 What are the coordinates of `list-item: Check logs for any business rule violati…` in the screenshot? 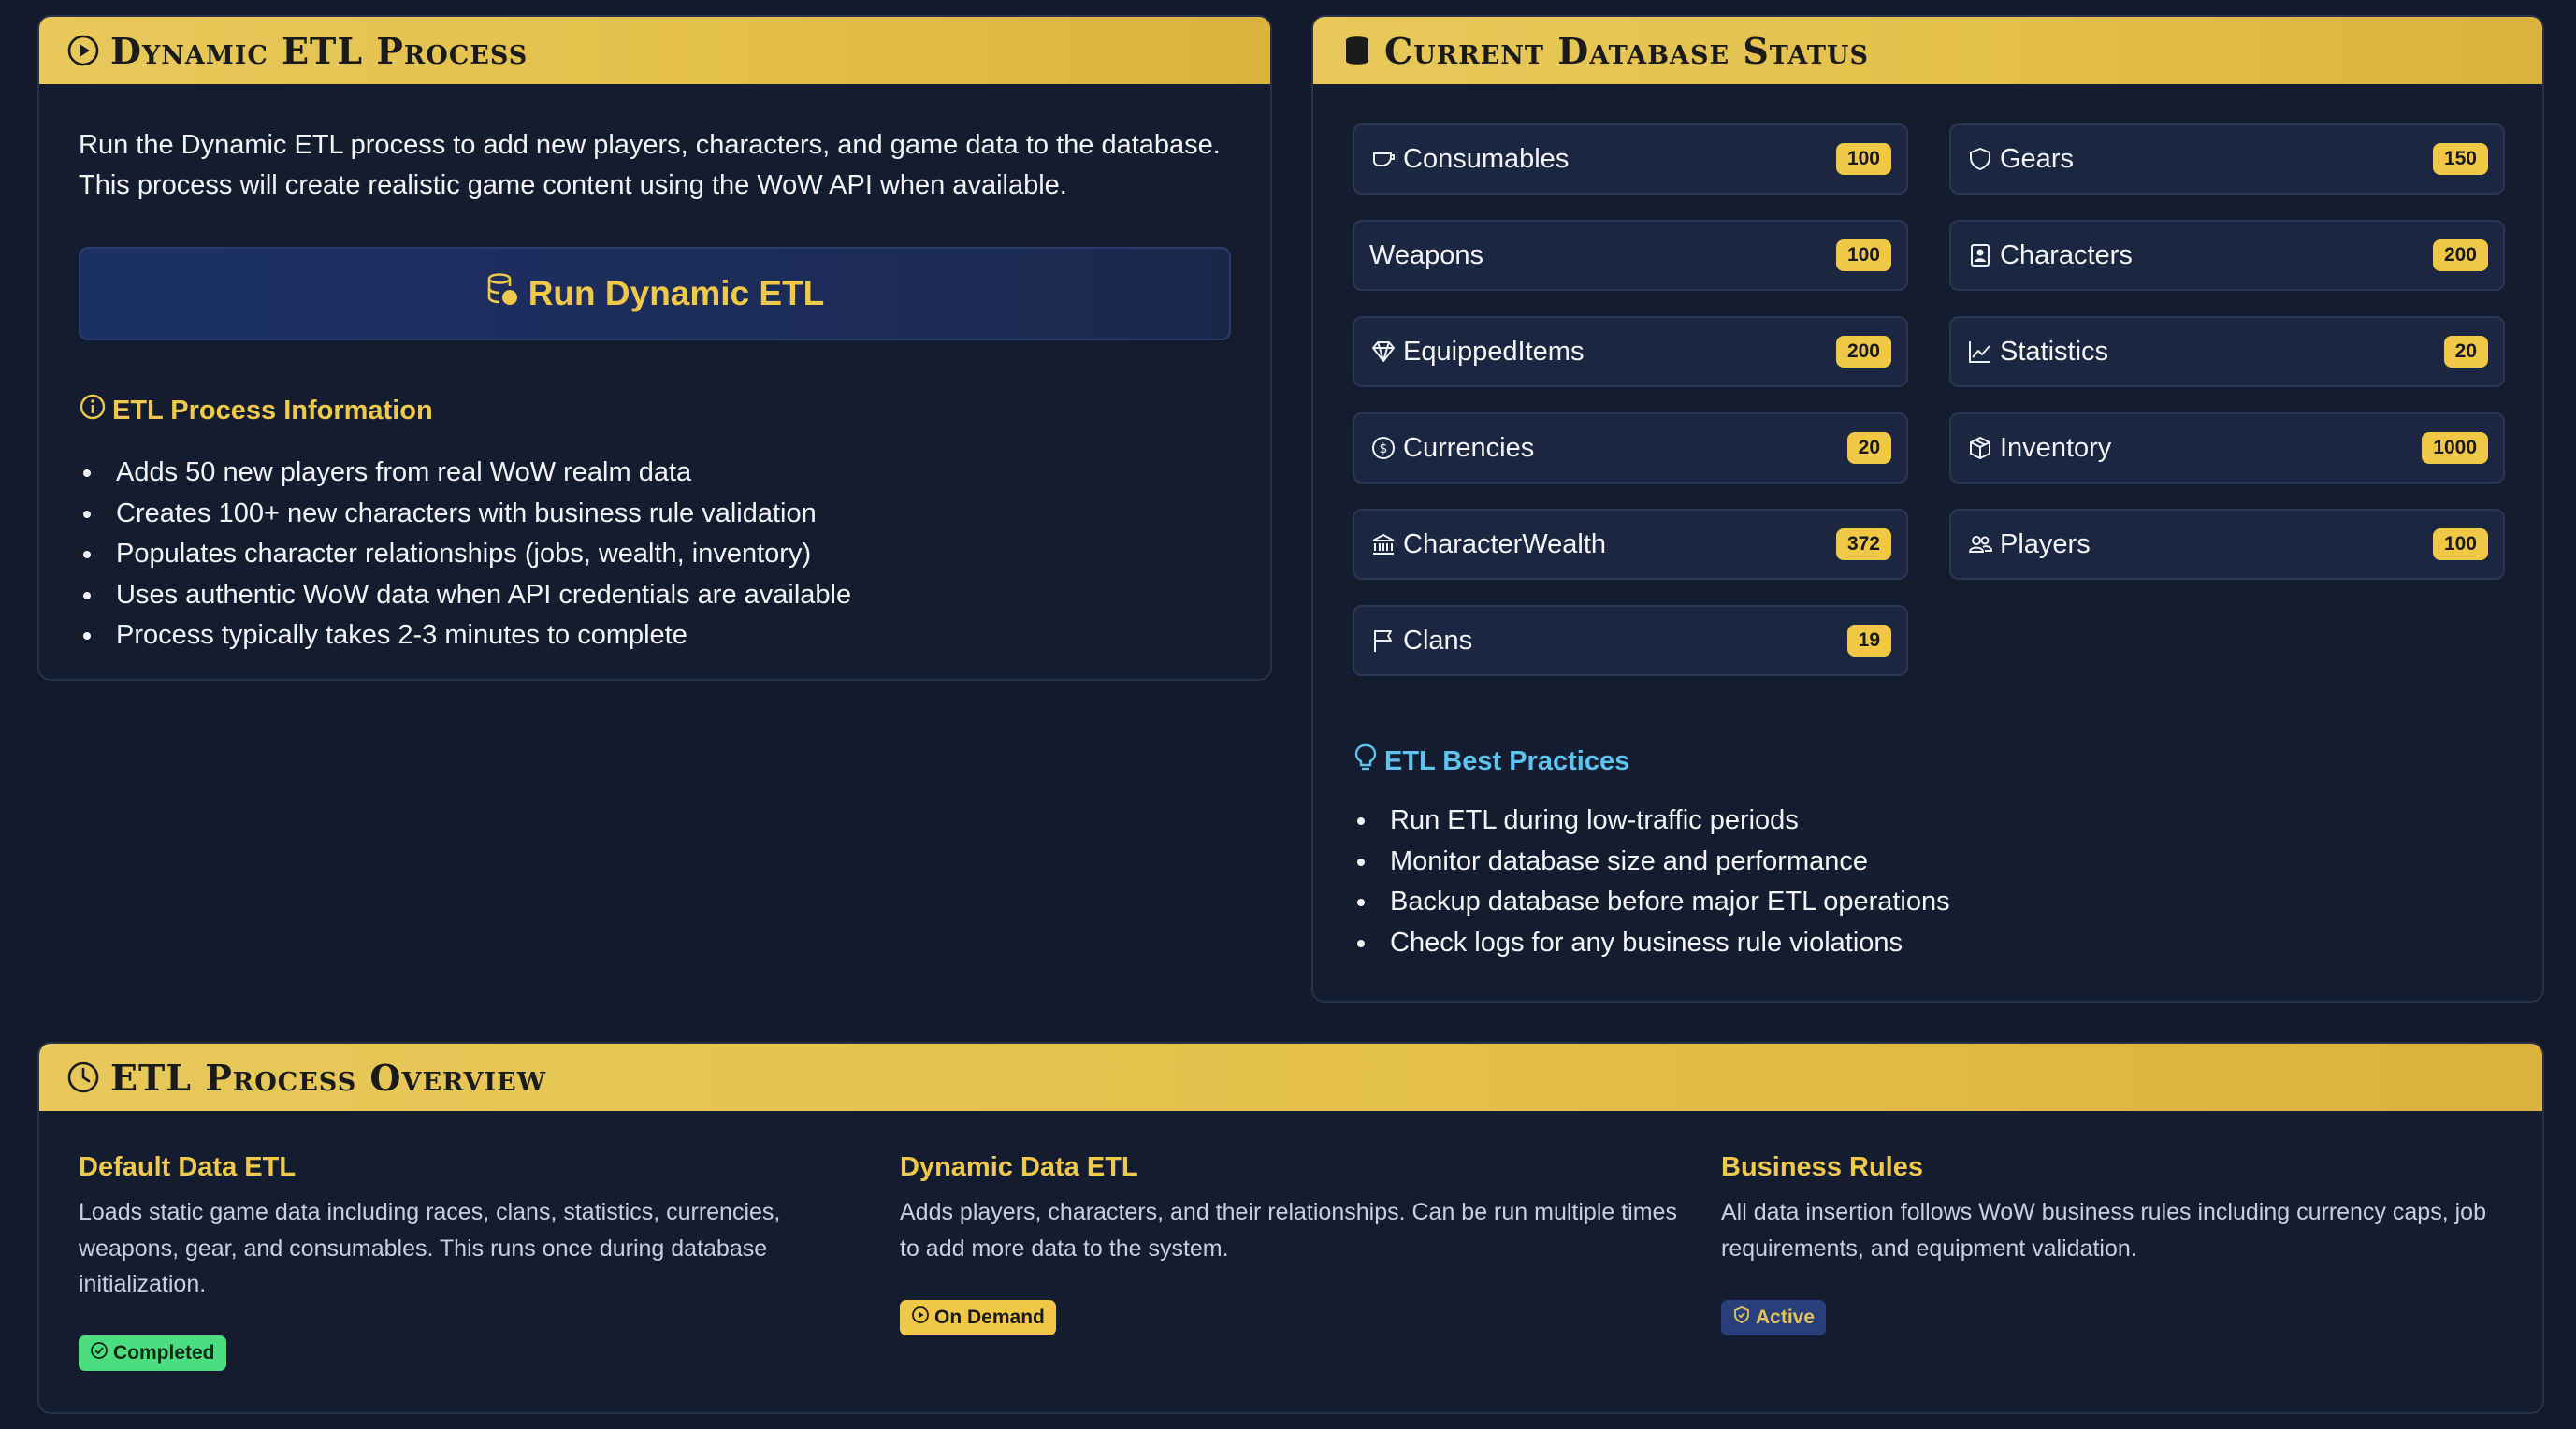 It's located at (1652, 943).